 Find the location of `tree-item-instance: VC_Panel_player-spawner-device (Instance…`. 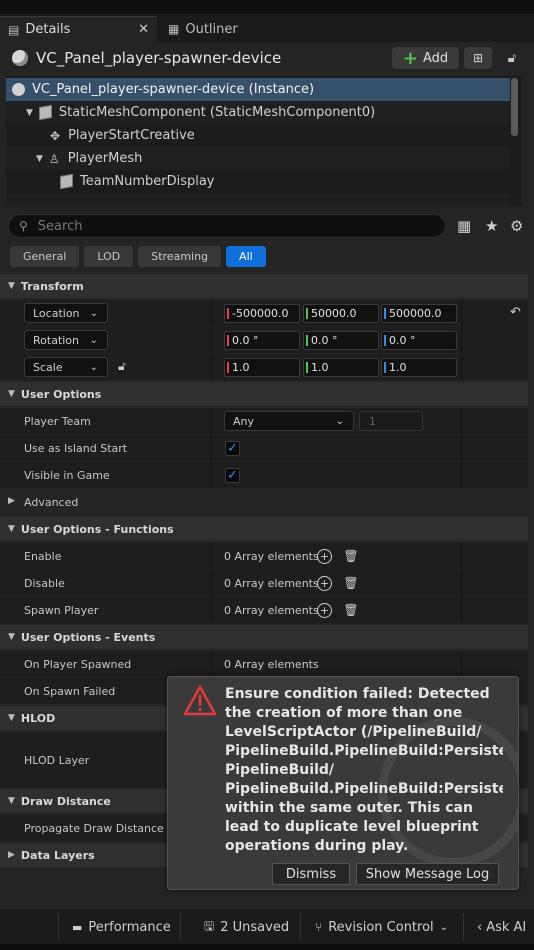

tree-item-instance: VC_Panel_player-spawner-device (Instance… is located at coordinates (258, 89).